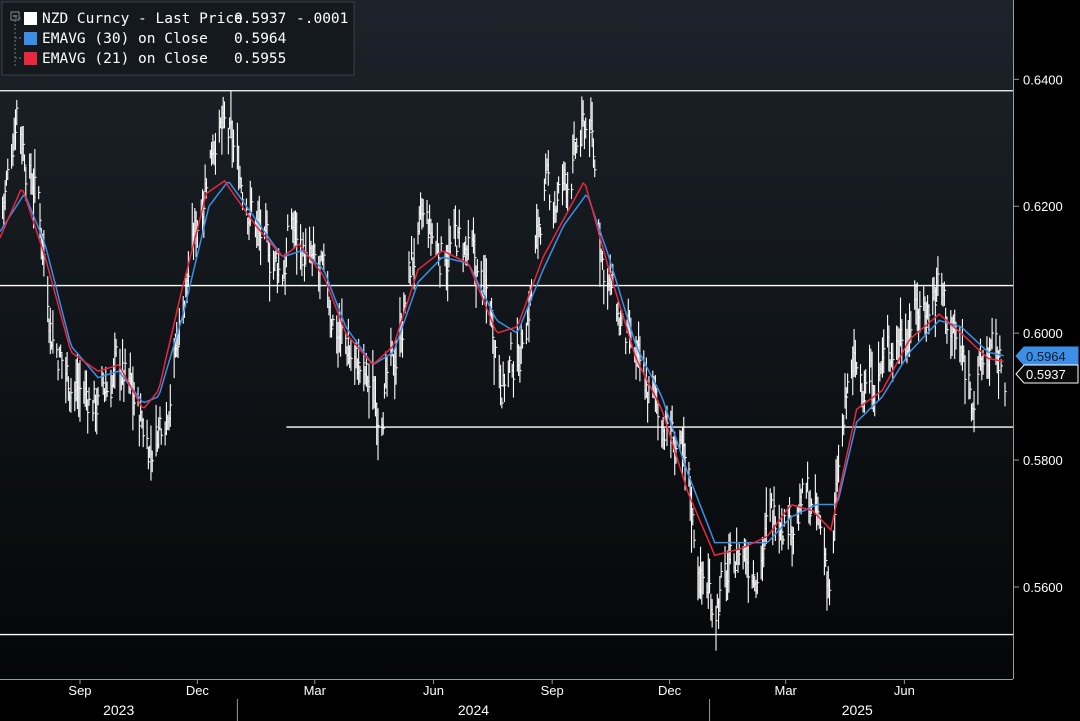 The image size is (1080, 721). Describe the element at coordinates (1043, 333) in the screenshot. I see `y-tick-label: 0.6000` at that location.